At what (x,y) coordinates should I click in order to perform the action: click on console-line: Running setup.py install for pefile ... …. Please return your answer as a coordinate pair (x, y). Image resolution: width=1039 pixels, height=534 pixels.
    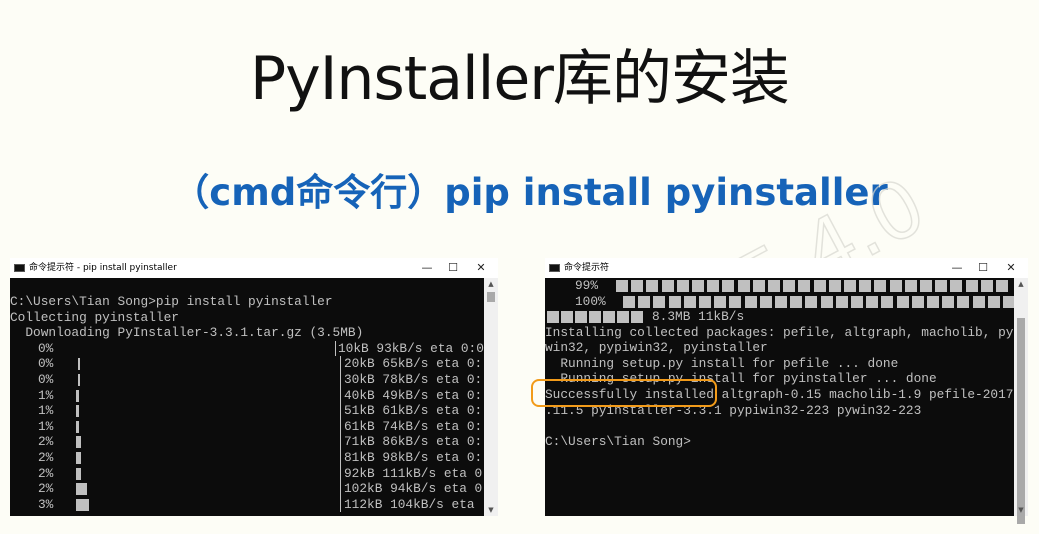
    Looking at the image, I should click on (722, 363).